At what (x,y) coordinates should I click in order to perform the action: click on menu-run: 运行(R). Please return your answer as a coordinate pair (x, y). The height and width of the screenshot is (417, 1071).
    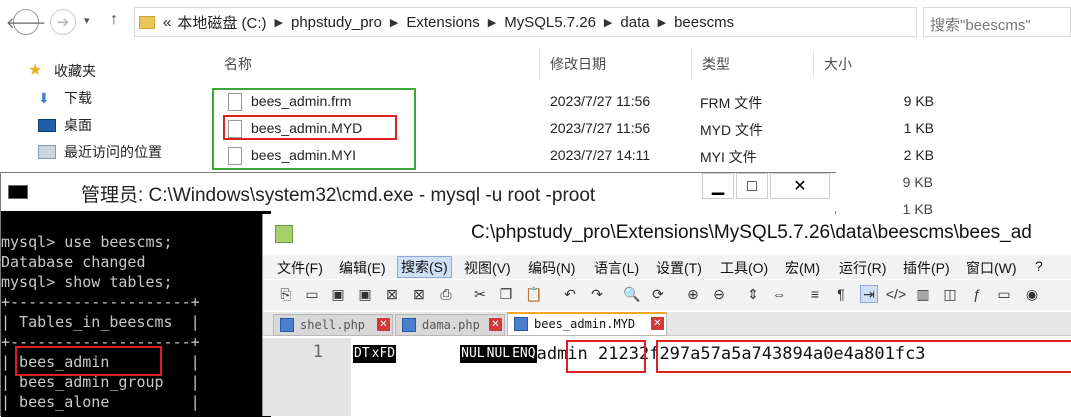
    Looking at the image, I should click on (862, 268).